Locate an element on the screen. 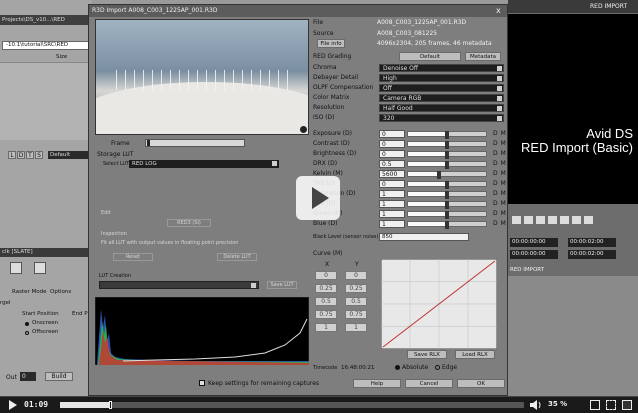  chroma-dropdown: Denoise Off is located at coordinates (441, 68).